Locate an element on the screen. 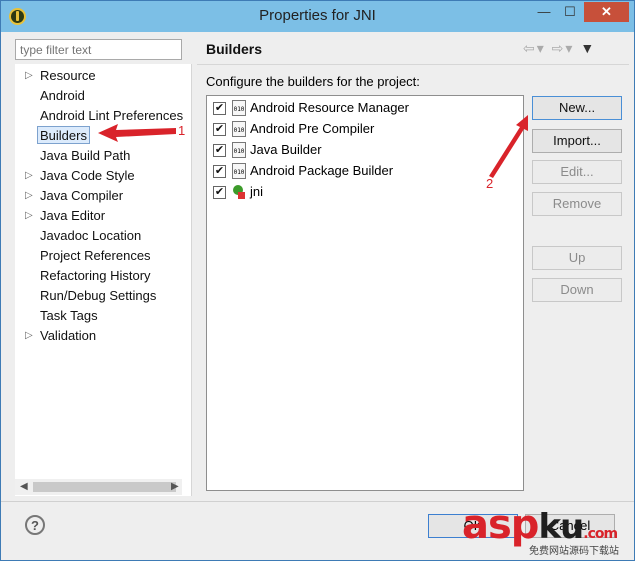 This screenshot has width=635, height=561. forward-arrow-icon: ⇨ is located at coordinates (559, 48).